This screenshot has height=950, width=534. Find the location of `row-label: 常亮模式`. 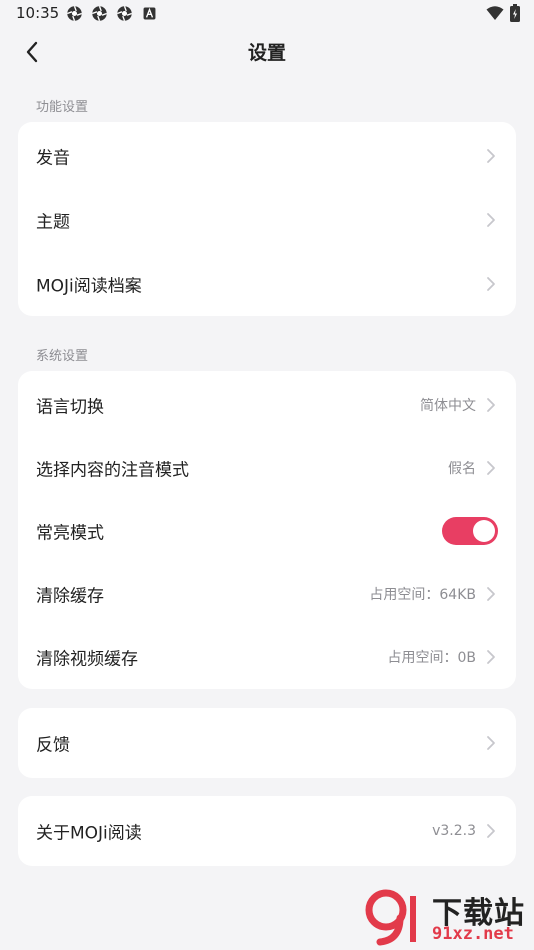

row-label: 常亮模式 is located at coordinates (70, 533).